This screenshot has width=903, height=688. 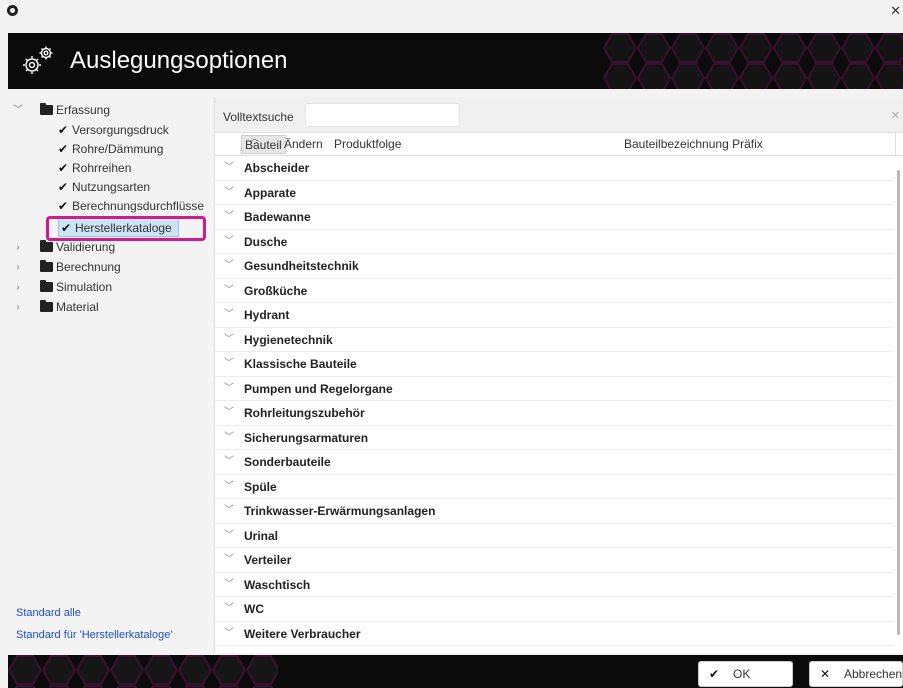 I want to click on column-label: Ändern, so click(x=303, y=144).